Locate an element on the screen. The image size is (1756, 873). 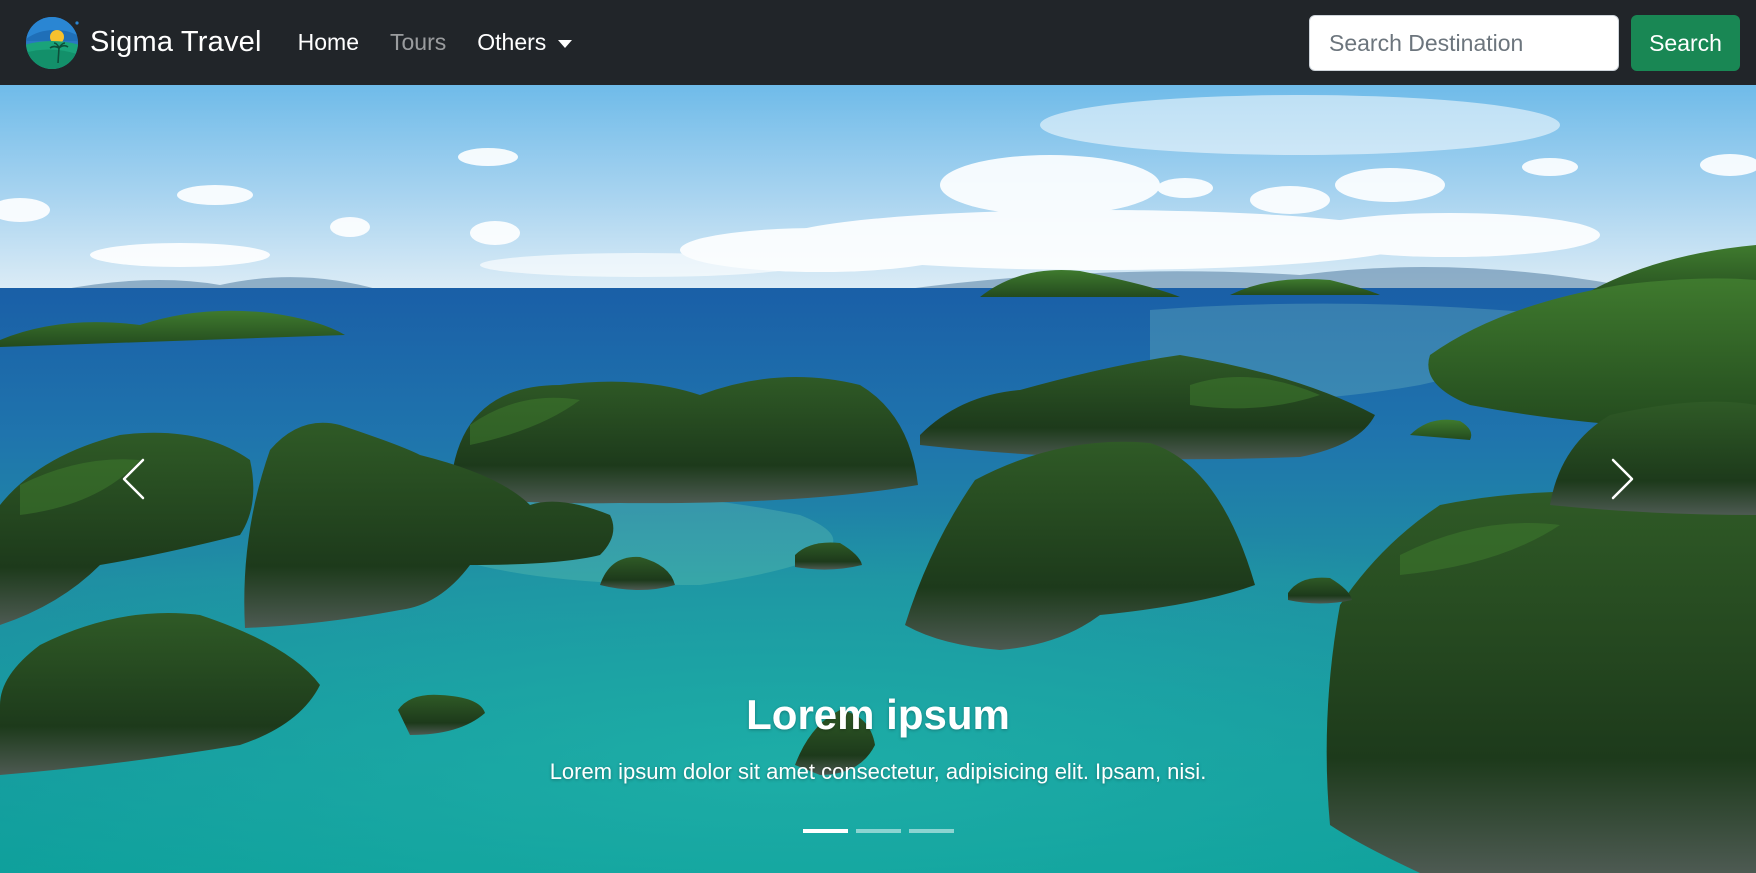
caret-down-icon is located at coordinates (565, 43).